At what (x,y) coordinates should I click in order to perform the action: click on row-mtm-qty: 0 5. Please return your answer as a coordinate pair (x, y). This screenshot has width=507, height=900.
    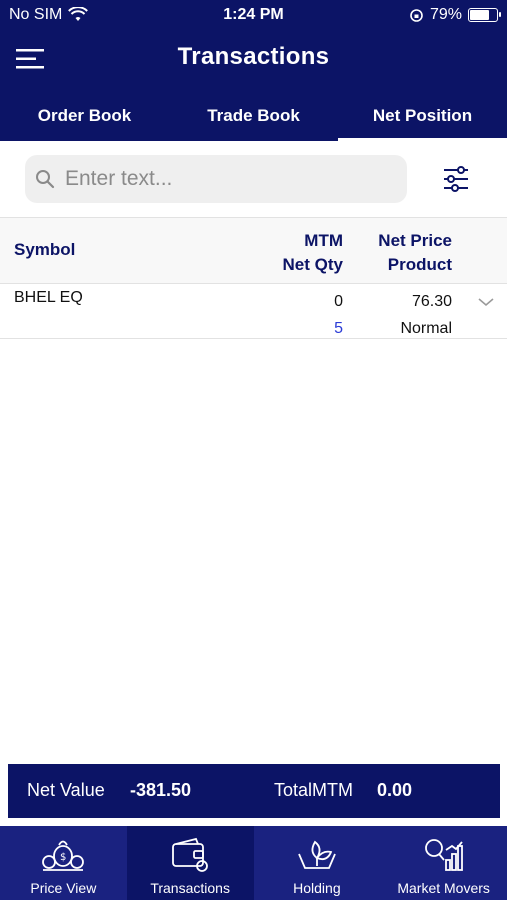
    Looking at the image, I should click on (338, 315).